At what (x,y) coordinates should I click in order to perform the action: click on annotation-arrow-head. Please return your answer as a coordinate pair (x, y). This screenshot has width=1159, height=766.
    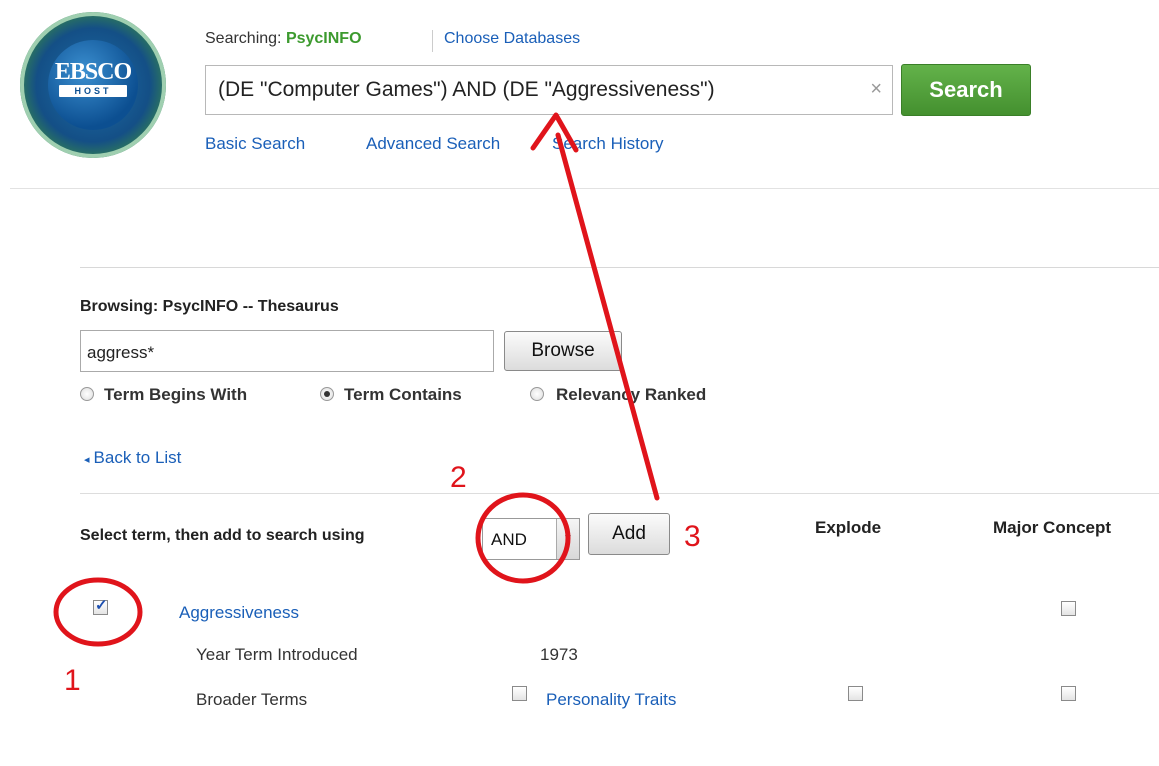
    Looking at the image, I should click on (554, 132).